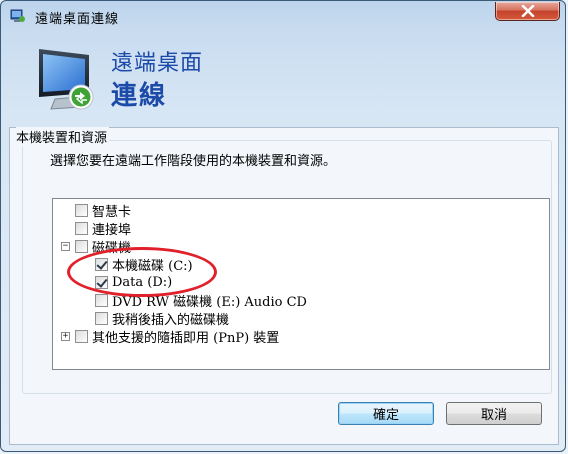 The image size is (568, 454). I want to click on tree-item-label: Data (D:), so click(142, 282).